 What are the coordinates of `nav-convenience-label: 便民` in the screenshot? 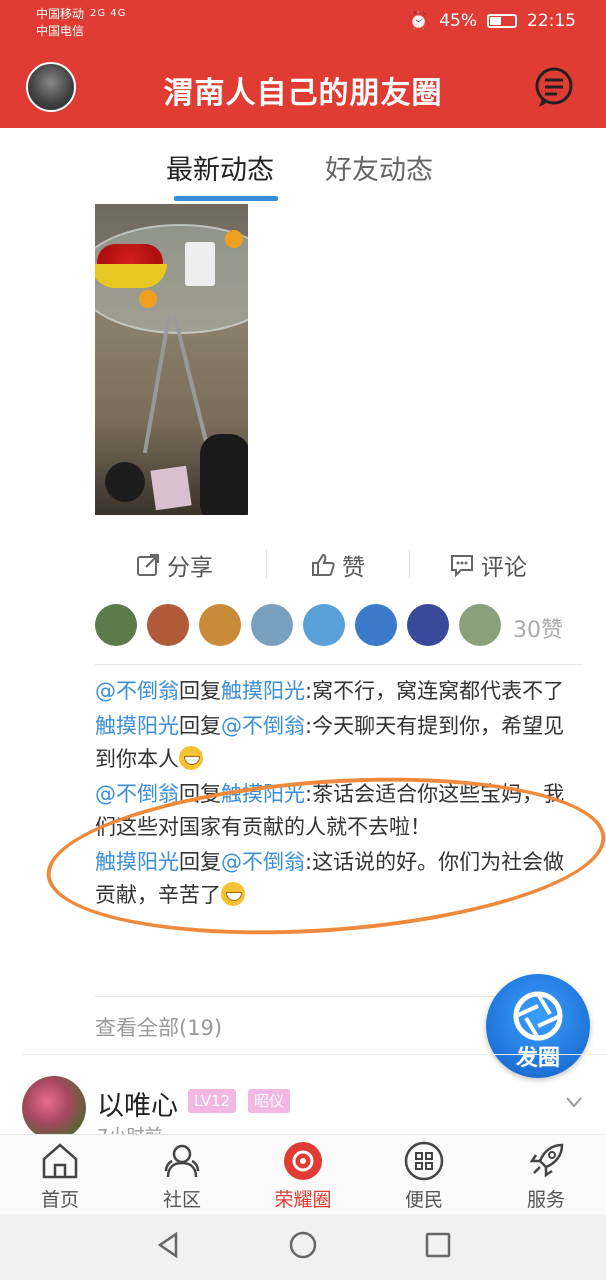 It's located at (423, 1200).